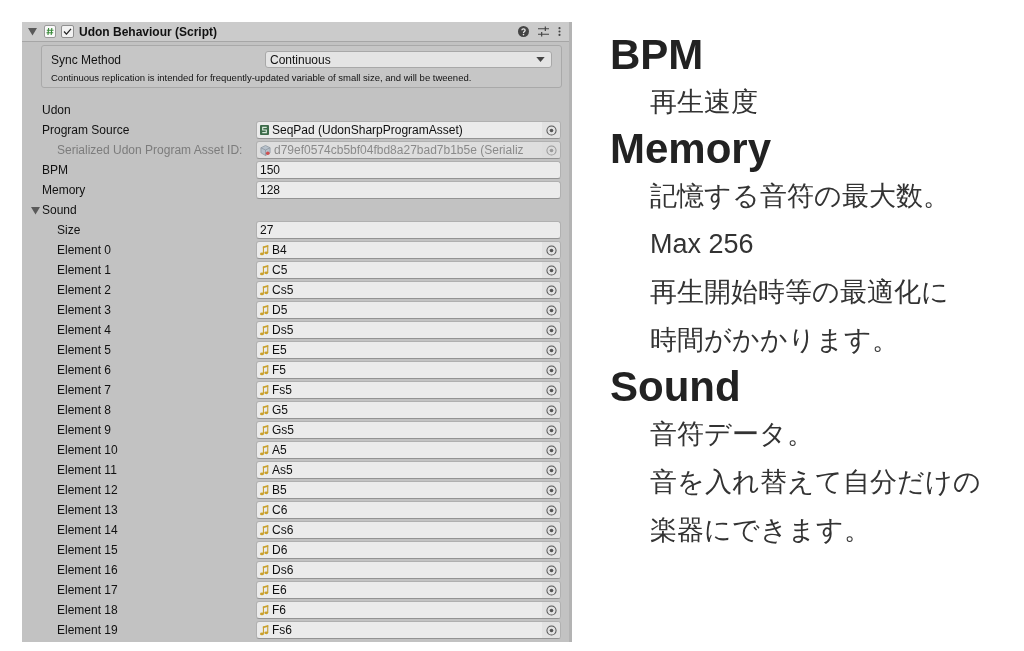 This screenshot has width=1024, height=651. Describe the element at coordinates (408, 290) in the screenshot. I see `object-field: Cs5` at that location.